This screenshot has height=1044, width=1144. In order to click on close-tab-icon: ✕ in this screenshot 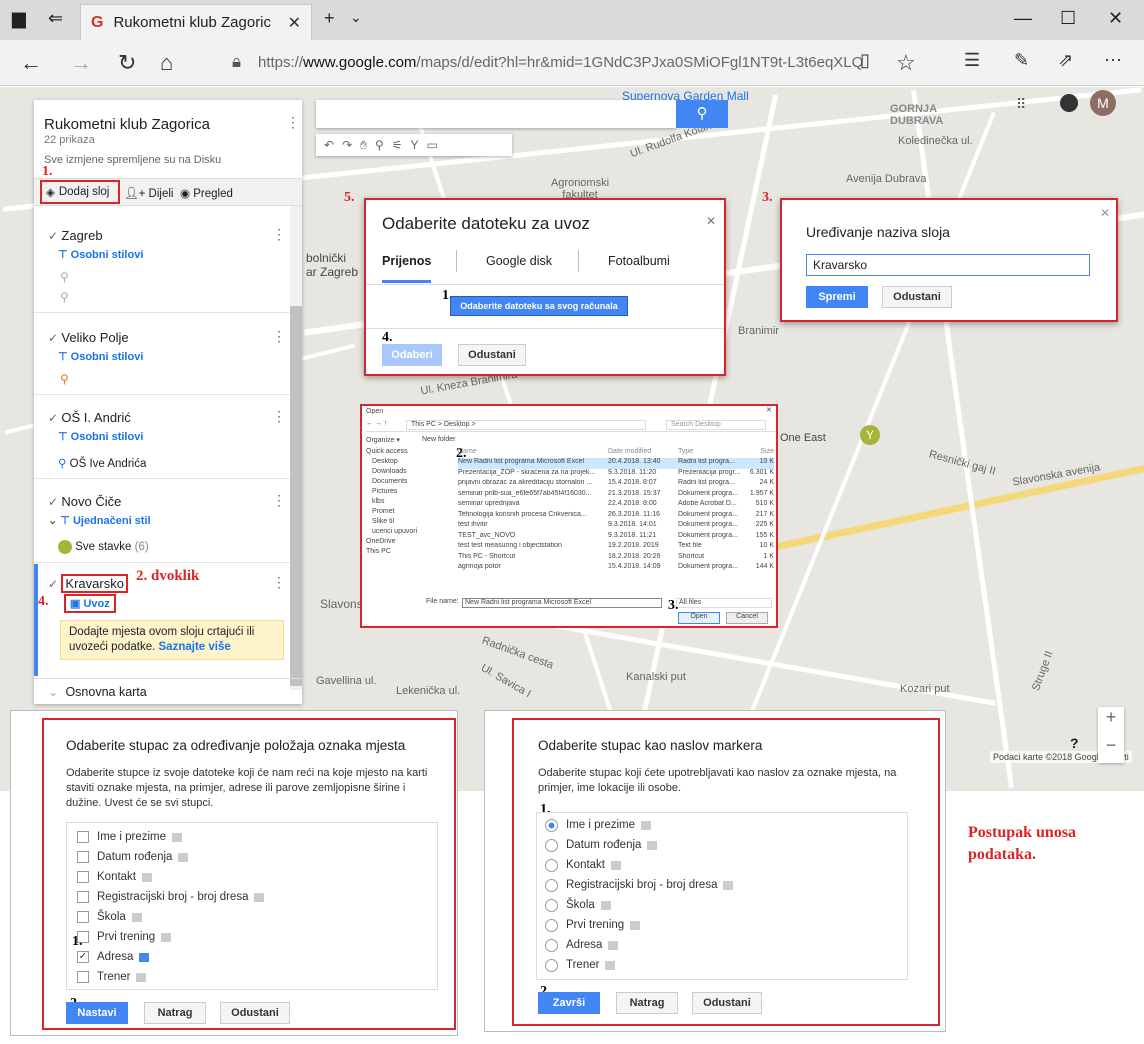, I will do `click(294, 23)`.